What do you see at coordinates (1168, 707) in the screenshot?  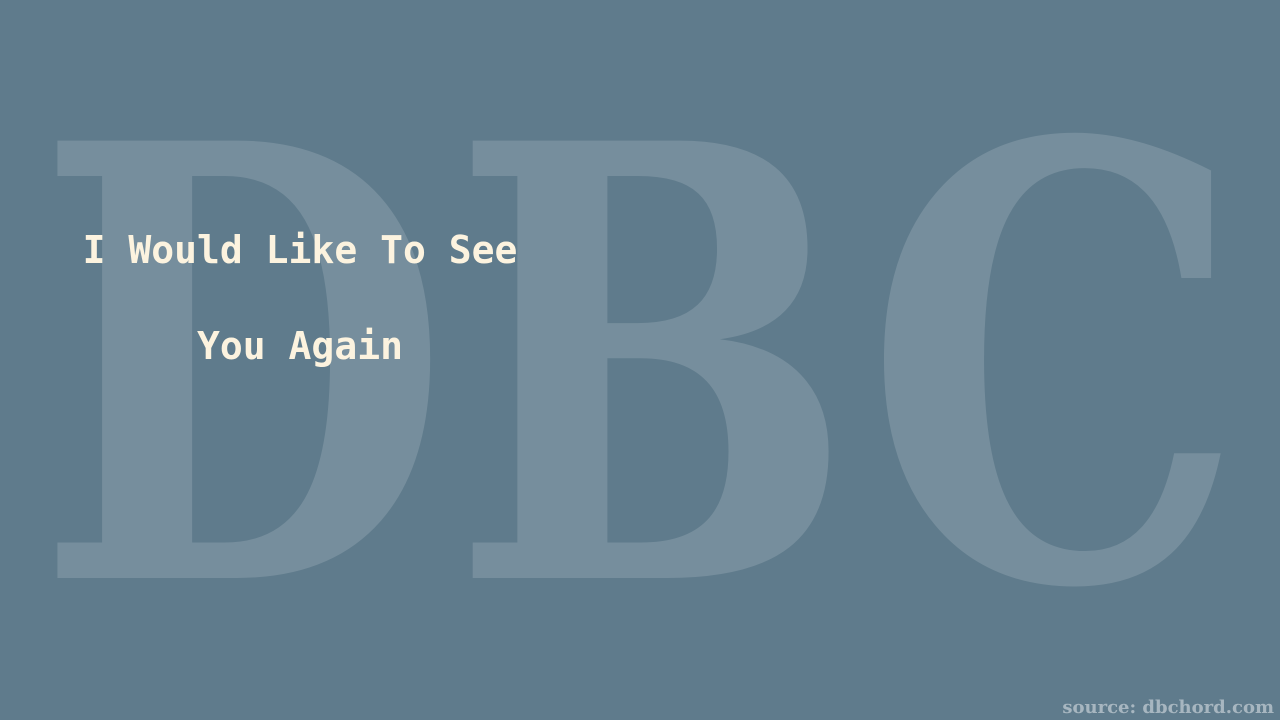 I see `source-credit: source: dbchord.com` at bounding box center [1168, 707].